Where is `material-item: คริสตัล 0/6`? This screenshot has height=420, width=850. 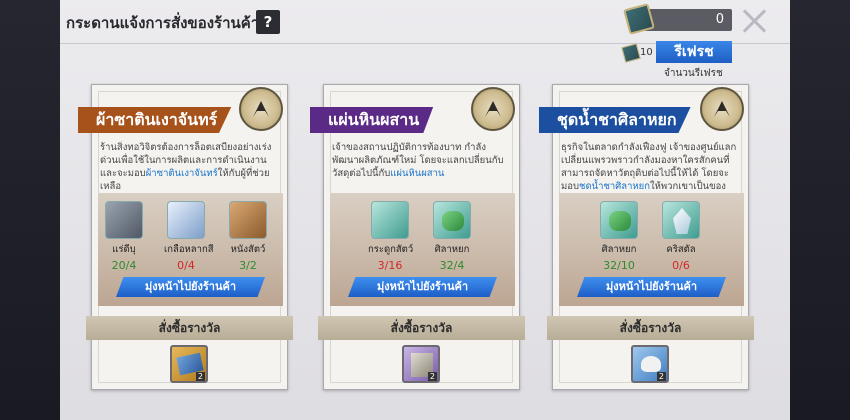 material-item: คริสตัล 0/6 is located at coordinates (681, 236).